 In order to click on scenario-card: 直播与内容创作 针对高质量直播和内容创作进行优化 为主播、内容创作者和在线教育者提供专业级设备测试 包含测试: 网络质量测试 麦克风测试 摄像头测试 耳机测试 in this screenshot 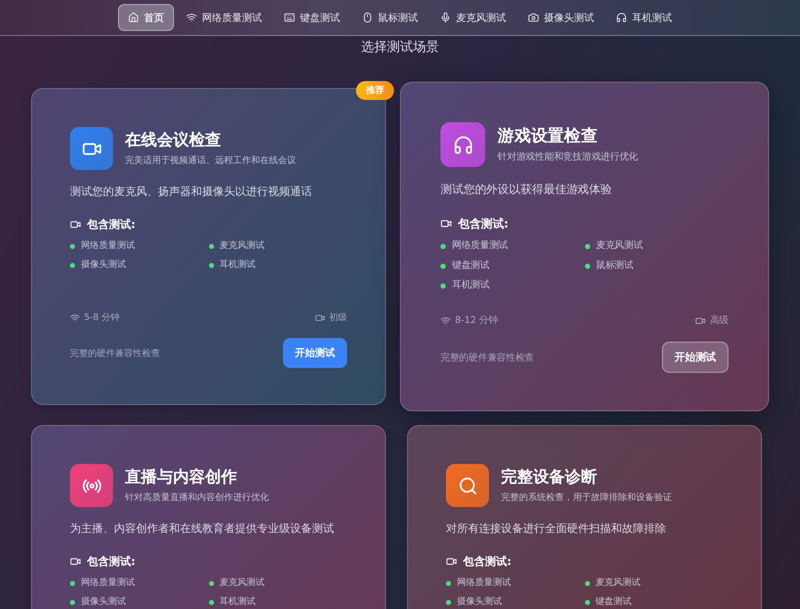, I will do `click(208, 517)`.